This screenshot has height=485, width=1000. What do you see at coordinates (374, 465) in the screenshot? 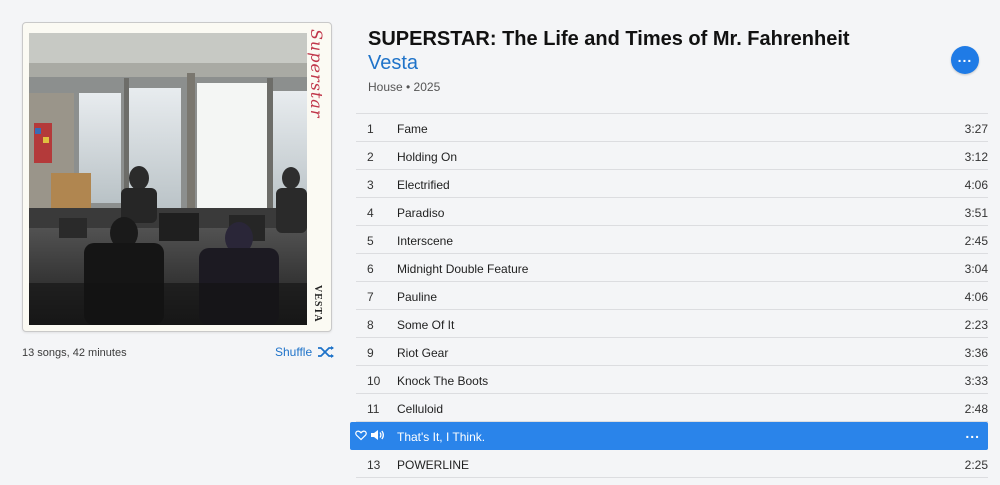
I see `track-number: 13` at bounding box center [374, 465].